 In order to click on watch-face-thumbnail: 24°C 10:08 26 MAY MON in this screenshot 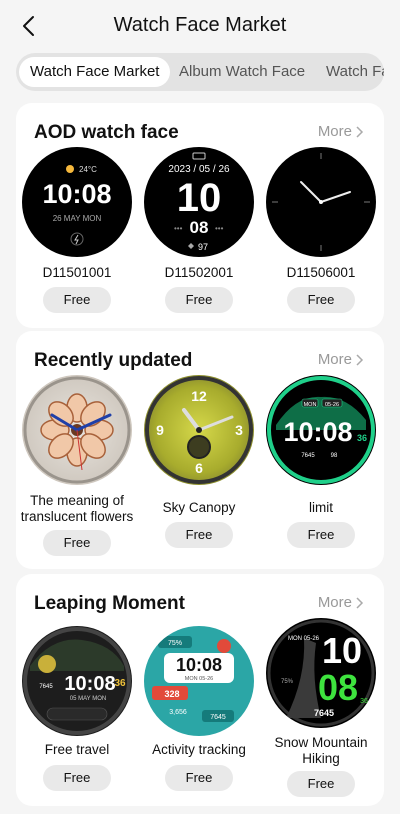, I will do `click(77, 202)`.